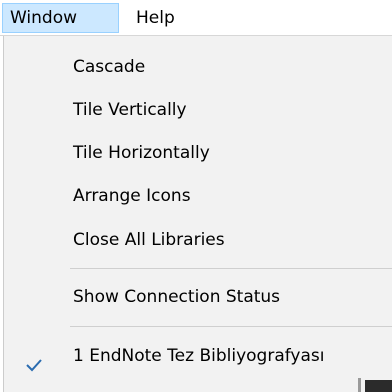 The image size is (392, 392). I want to click on checkmark-icon, so click(34, 360).